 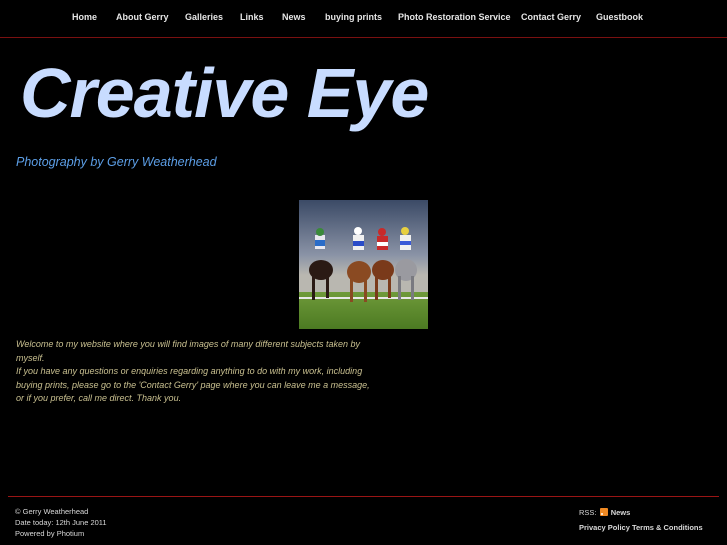 I want to click on rss-label: RSS:, so click(x=588, y=512).